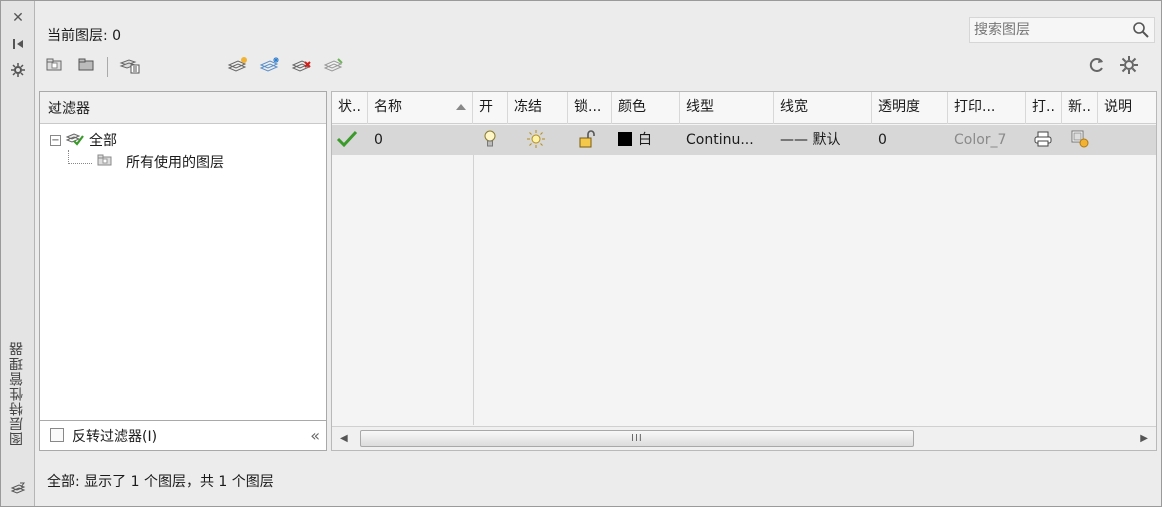  Describe the element at coordinates (57, 435) in the screenshot. I see `invert-filter-checkbox` at that location.